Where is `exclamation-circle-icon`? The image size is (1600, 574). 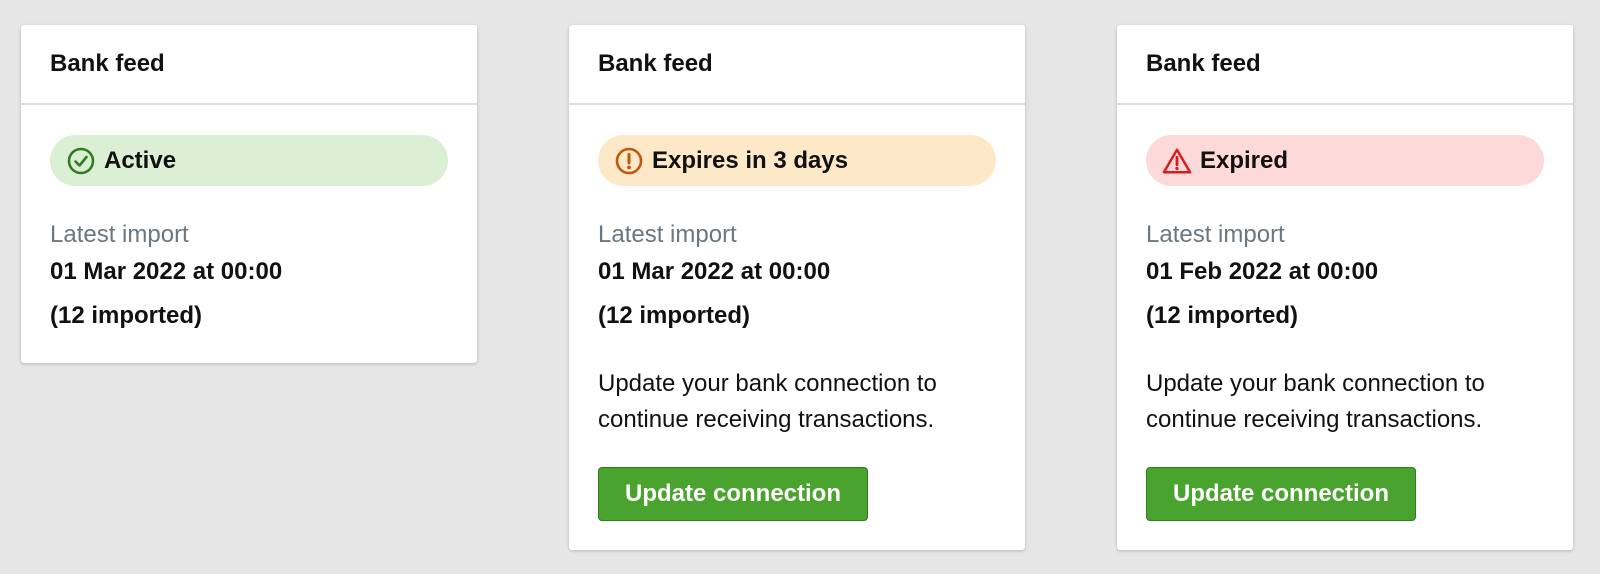
exclamation-circle-icon is located at coordinates (629, 161).